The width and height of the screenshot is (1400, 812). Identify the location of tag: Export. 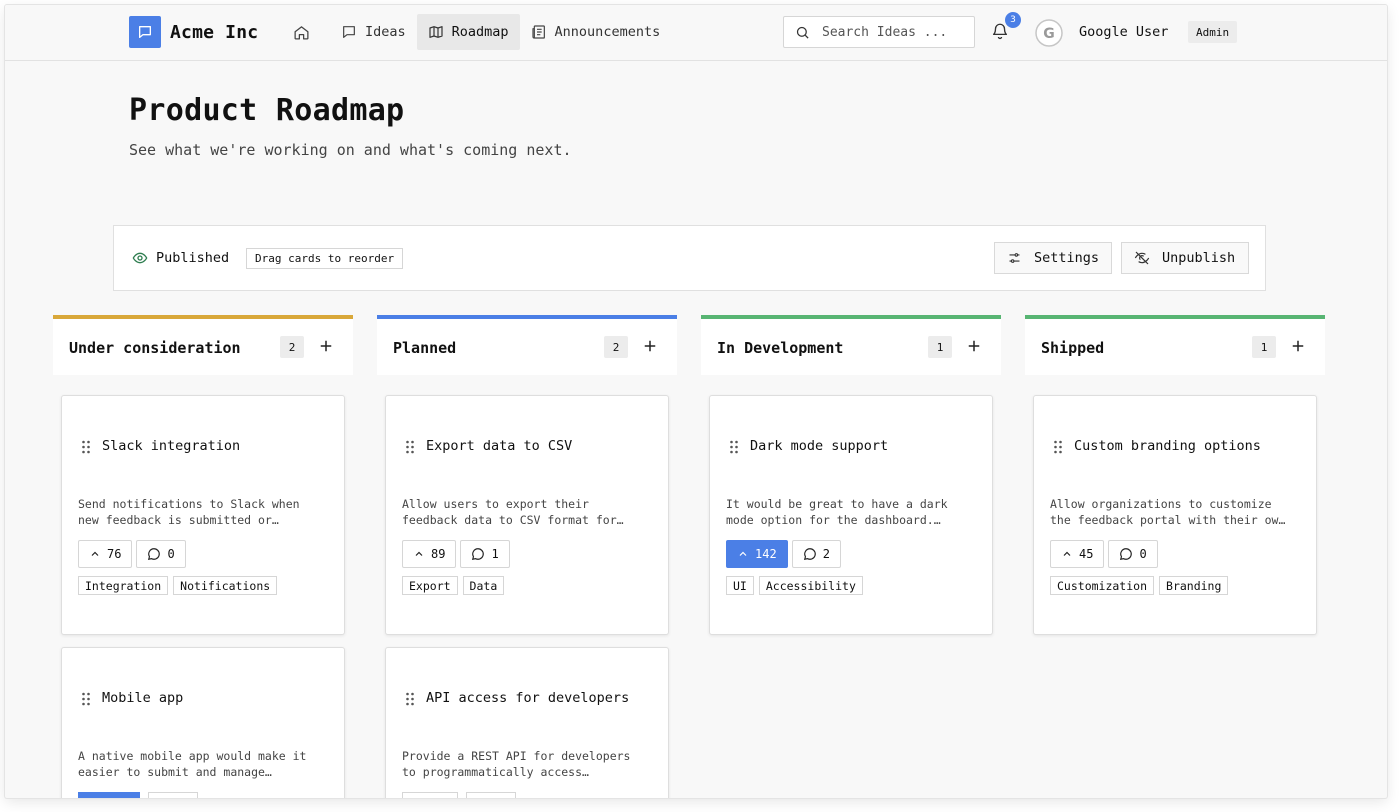
(430, 585).